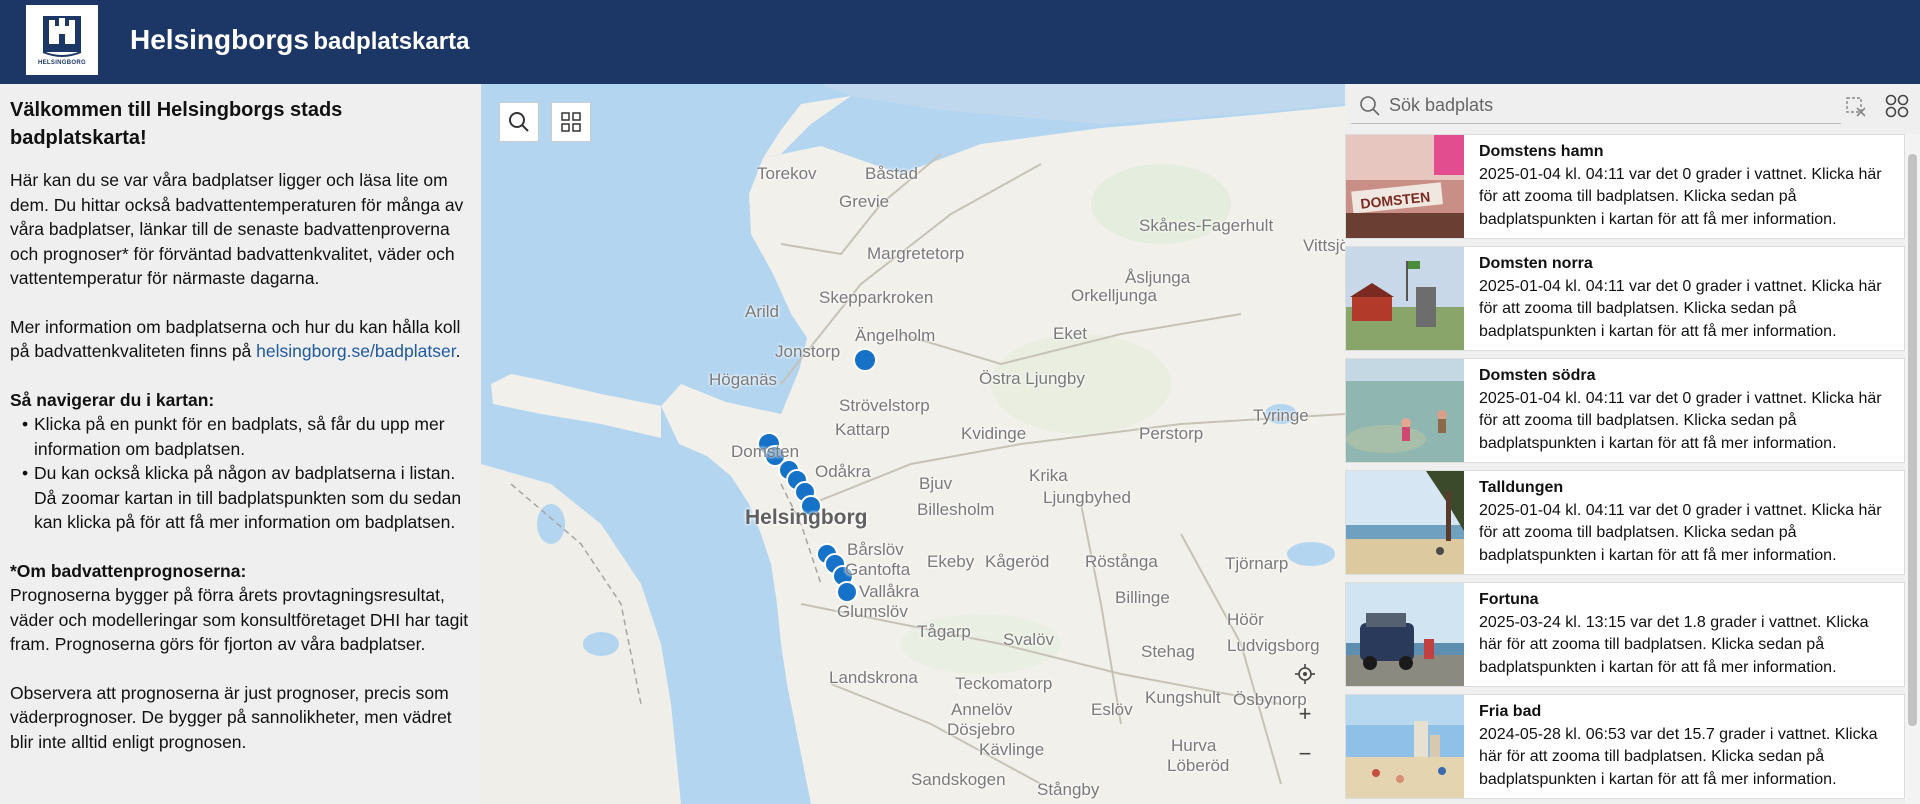 This screenshot has width=1920, height=804. What do you see at coordinates (1856, 107) in the screenshot?
I see `clear-filter-button` at bounding box center [1856, 107].